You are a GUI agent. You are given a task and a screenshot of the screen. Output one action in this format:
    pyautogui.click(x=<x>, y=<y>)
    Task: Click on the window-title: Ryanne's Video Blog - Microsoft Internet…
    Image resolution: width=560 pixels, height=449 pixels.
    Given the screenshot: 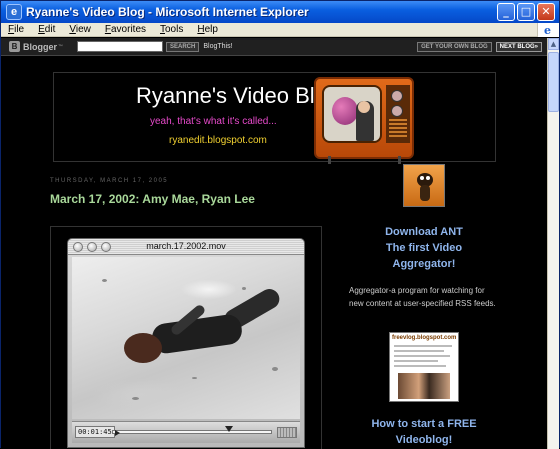 What is the action you would take?
    pyautogui.click(x=167, y=12)
    